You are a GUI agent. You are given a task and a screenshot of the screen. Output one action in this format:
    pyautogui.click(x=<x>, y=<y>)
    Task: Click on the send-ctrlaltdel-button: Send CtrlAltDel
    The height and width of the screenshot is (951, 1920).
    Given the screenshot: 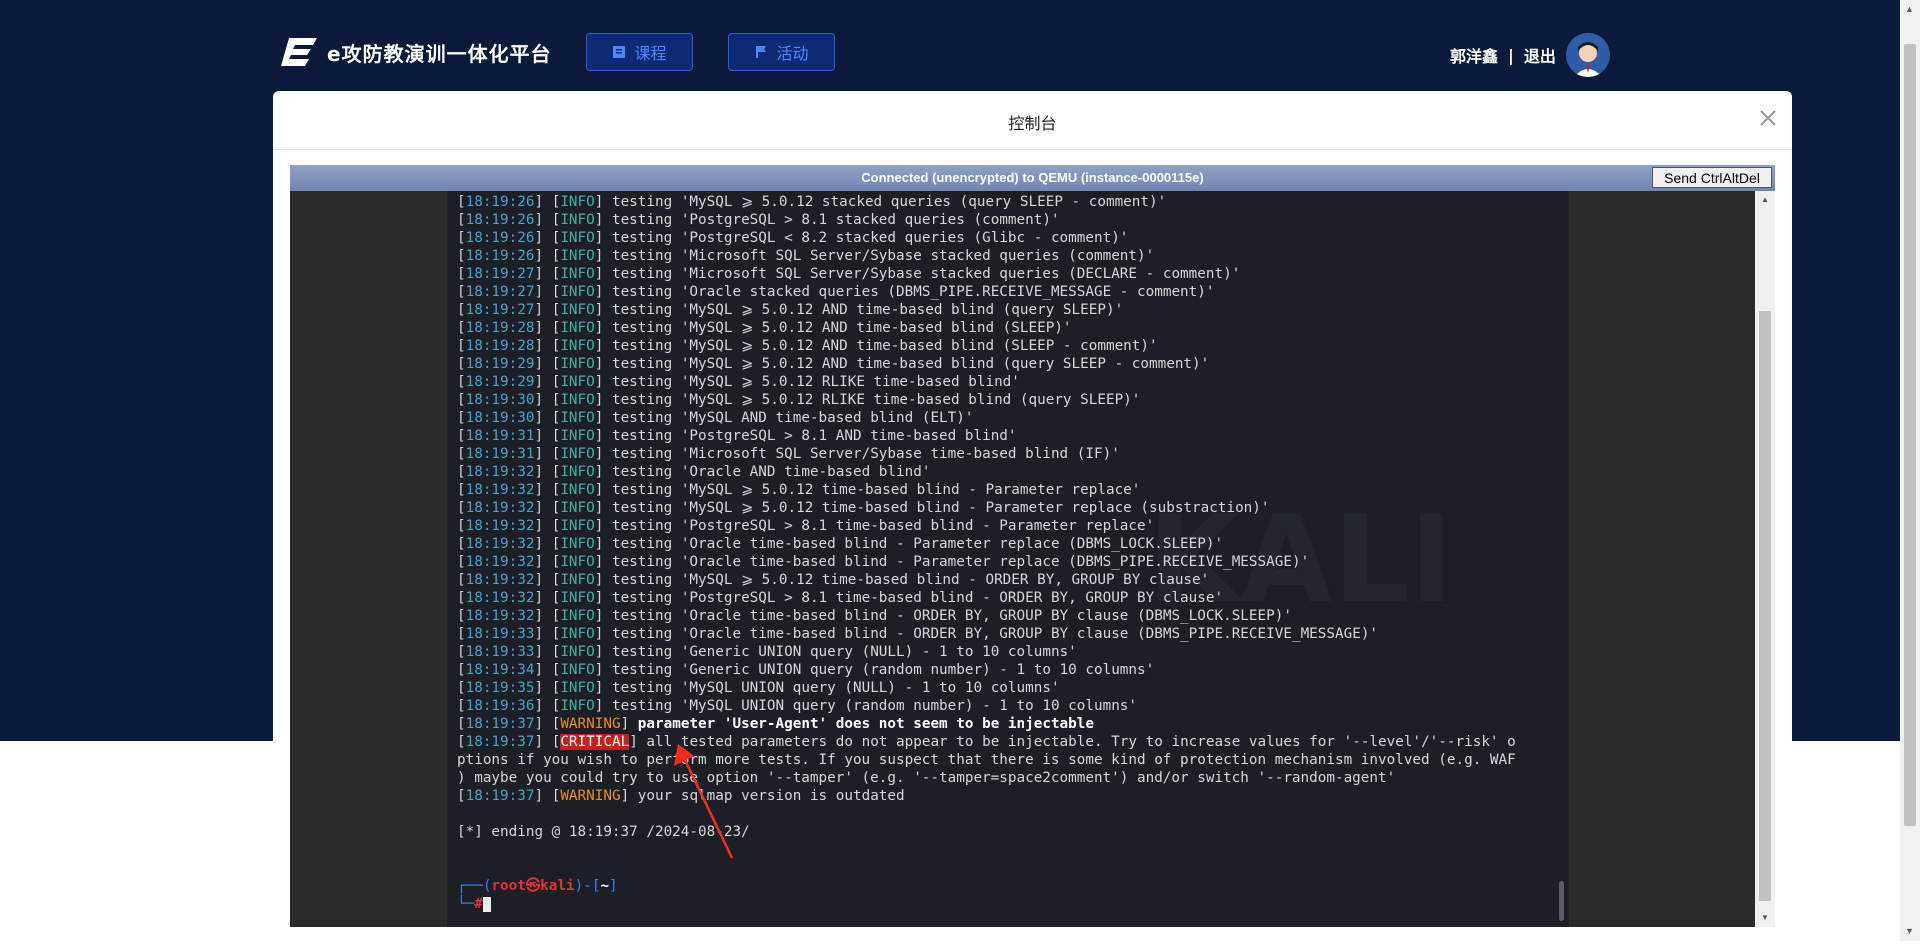 What is the action you would take?
    pyautogui.click(x=1712, y=177)
    